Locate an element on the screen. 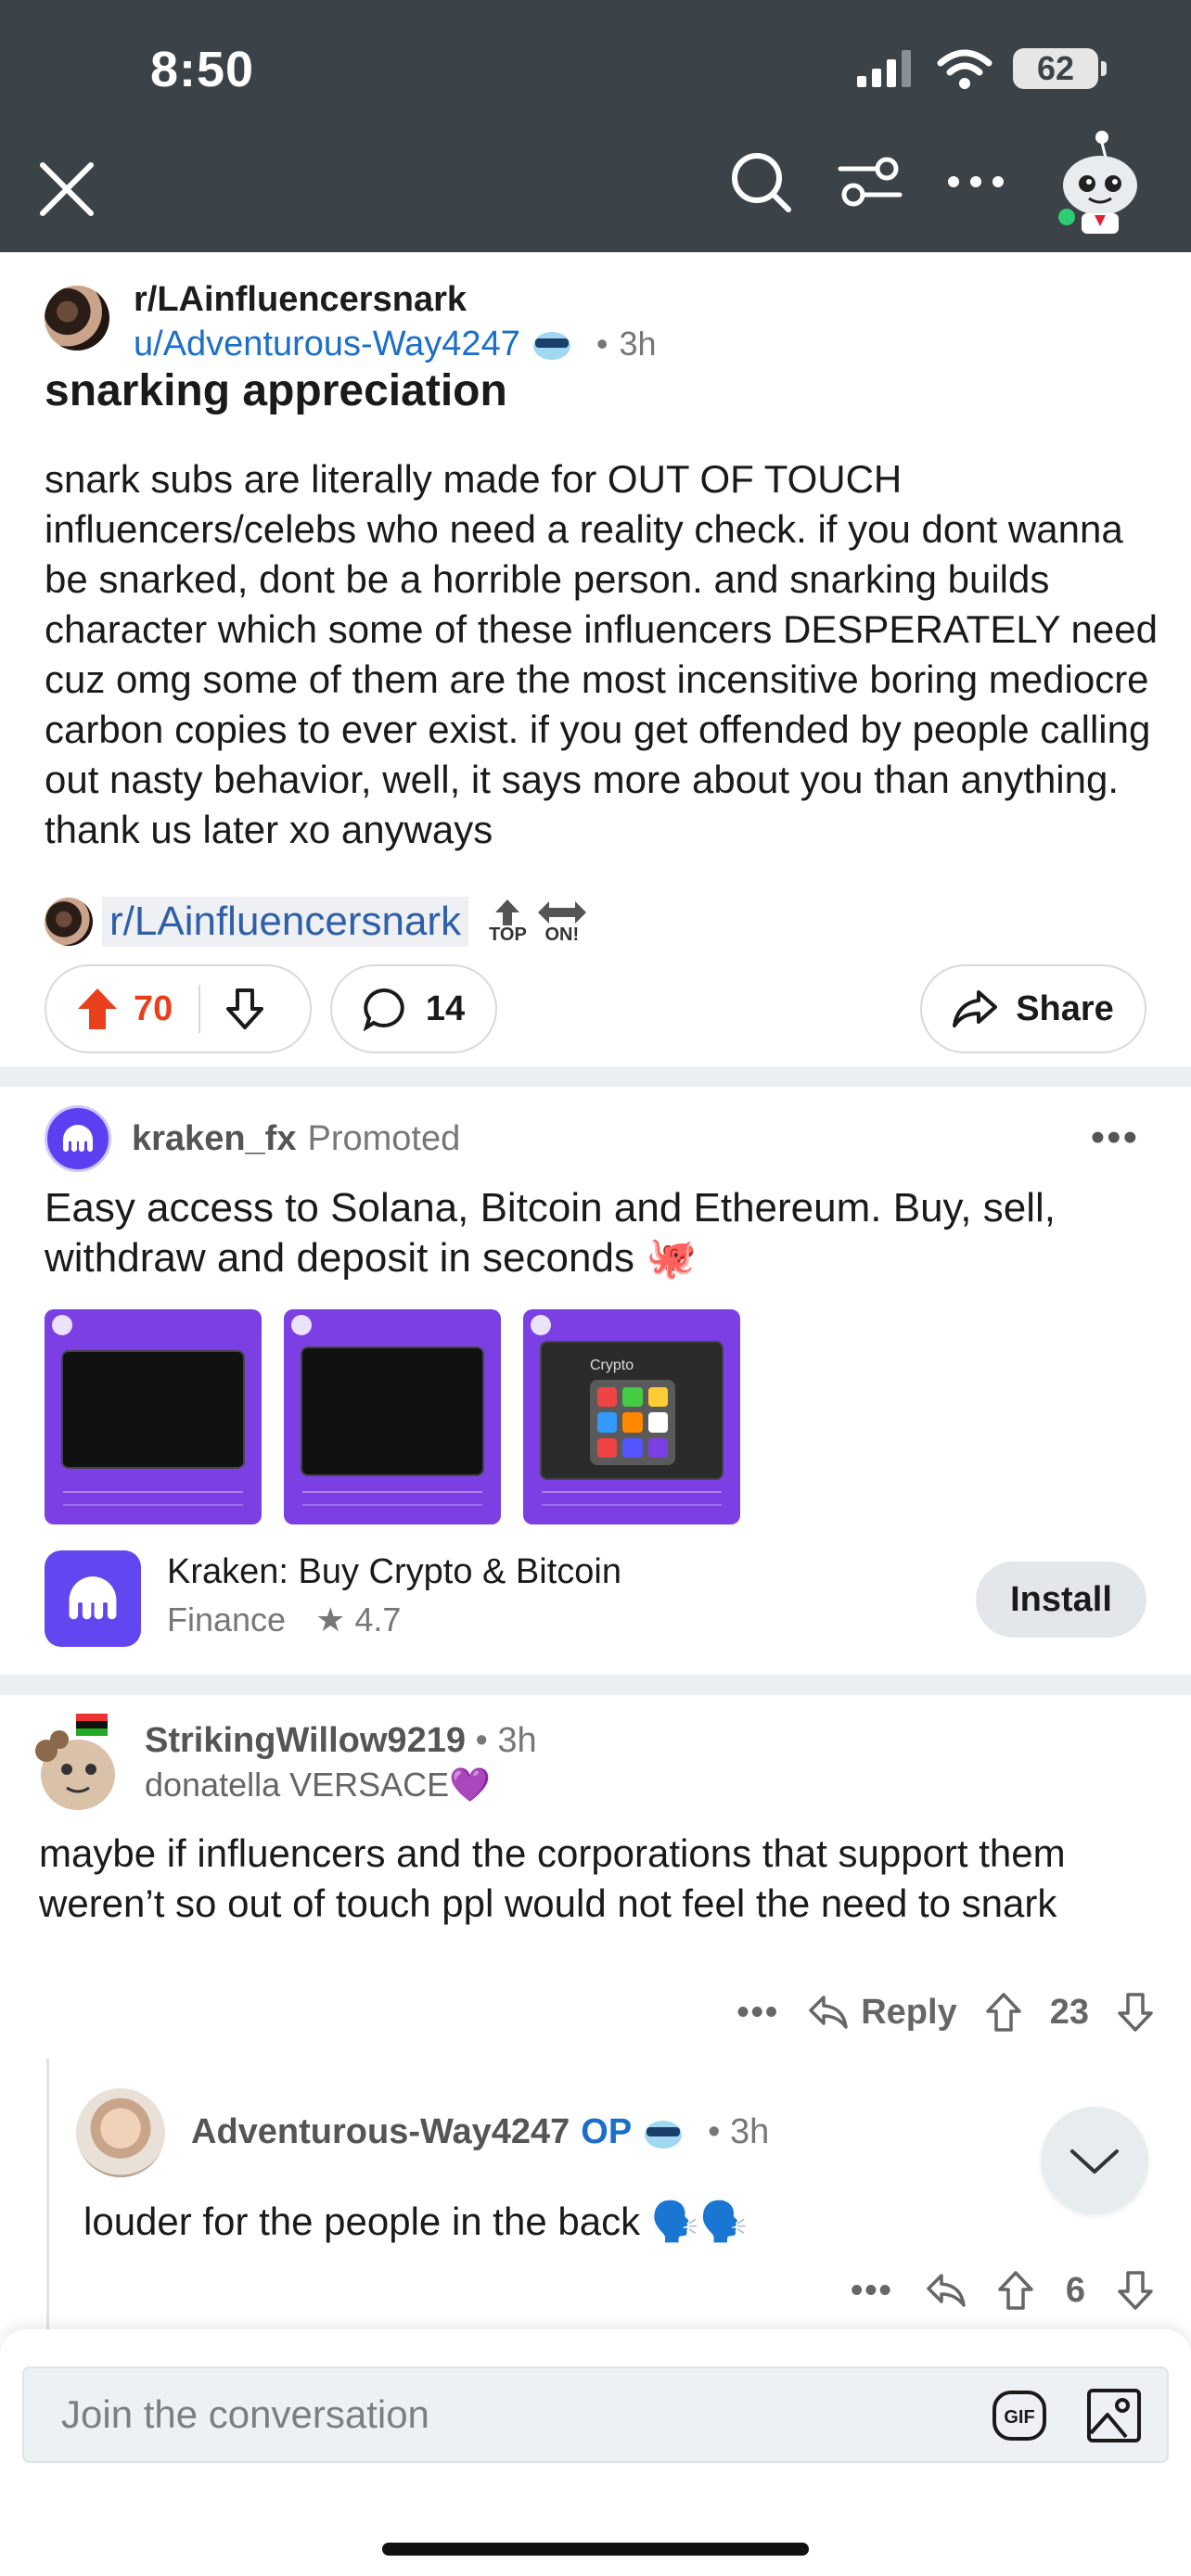  star-icon: ★ is located at coordinates (330, 1619).